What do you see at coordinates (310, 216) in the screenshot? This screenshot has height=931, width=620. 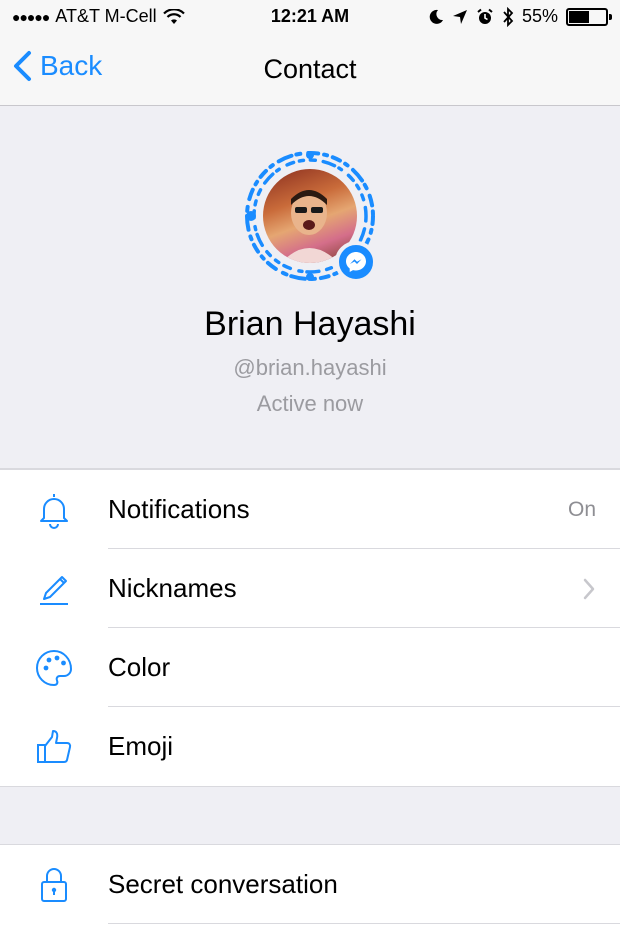 I see `messenger-code` at bounding box center [310, 216].